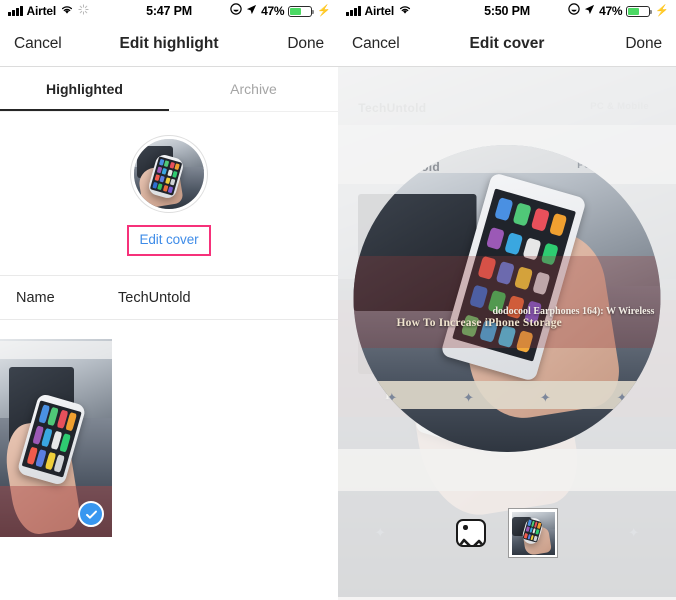 The height and width of the screenshot is (600, 676). I want to click on cover-source-picker, so click(507, 533).